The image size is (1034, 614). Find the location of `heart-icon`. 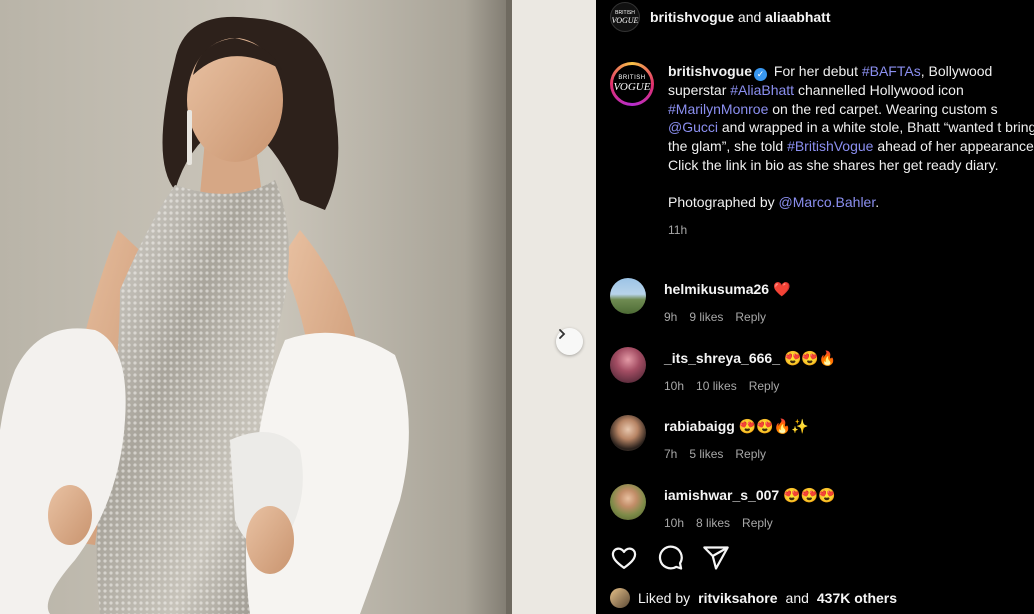

heart-icon is located at coordinates (624, 558).